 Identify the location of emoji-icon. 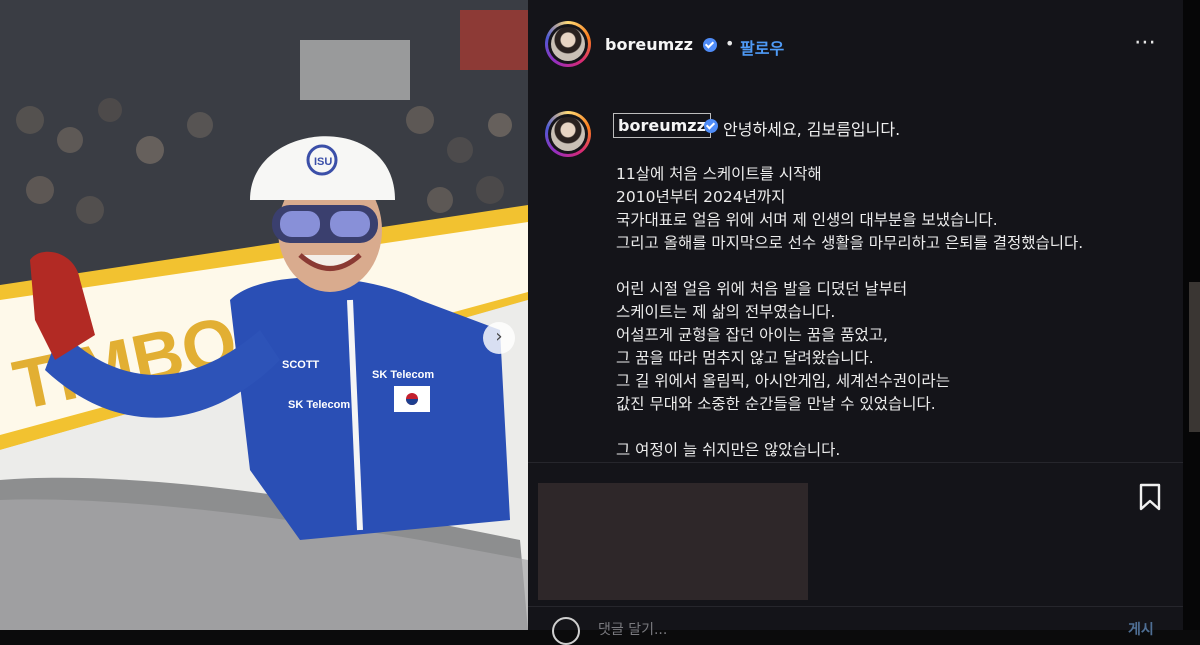
(566, 631).